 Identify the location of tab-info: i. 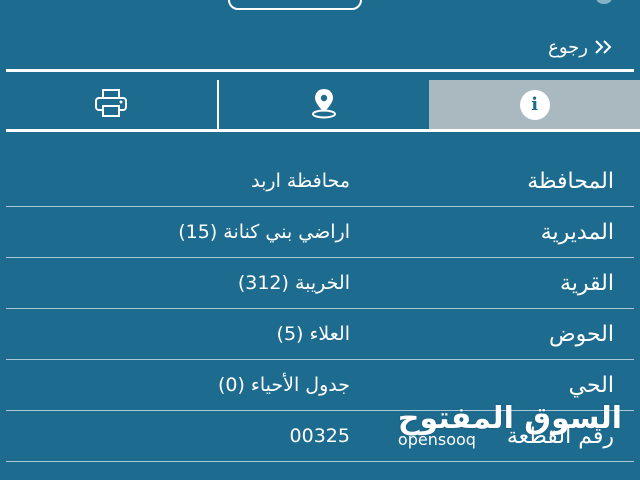
(534, 104).